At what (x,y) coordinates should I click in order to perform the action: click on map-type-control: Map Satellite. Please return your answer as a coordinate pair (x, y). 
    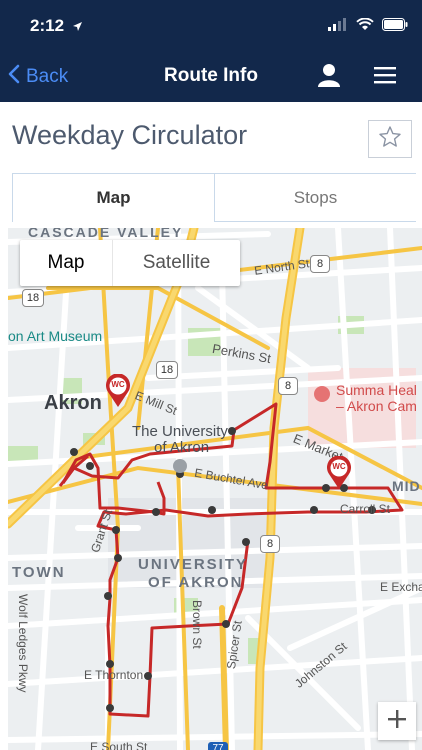
    Looking at the image, I should click on (130, 263).